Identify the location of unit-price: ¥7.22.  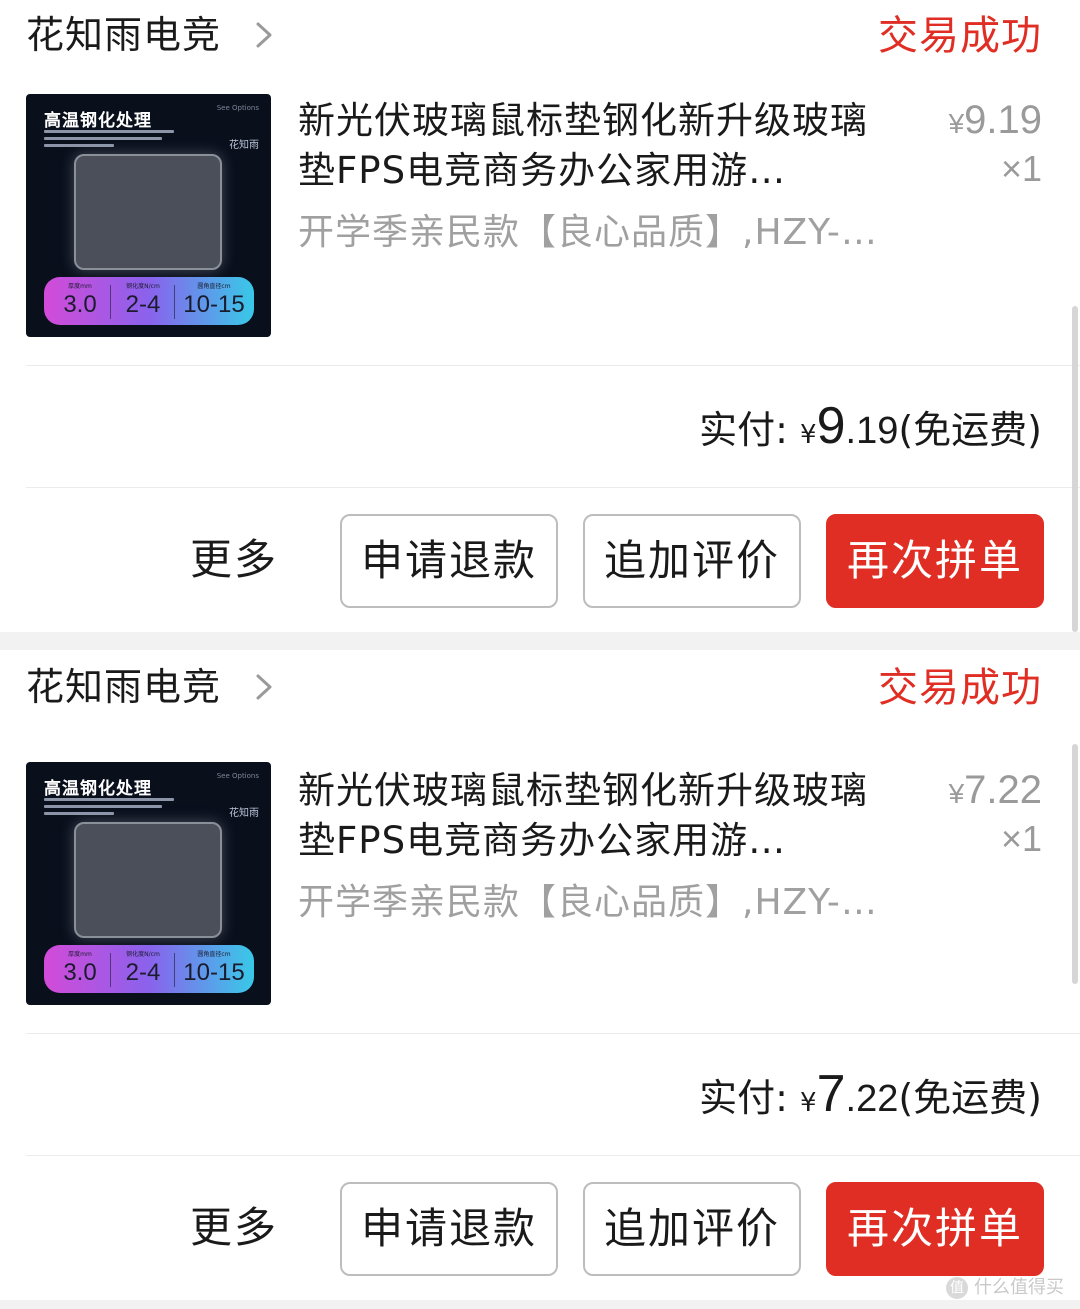
(995, 790).